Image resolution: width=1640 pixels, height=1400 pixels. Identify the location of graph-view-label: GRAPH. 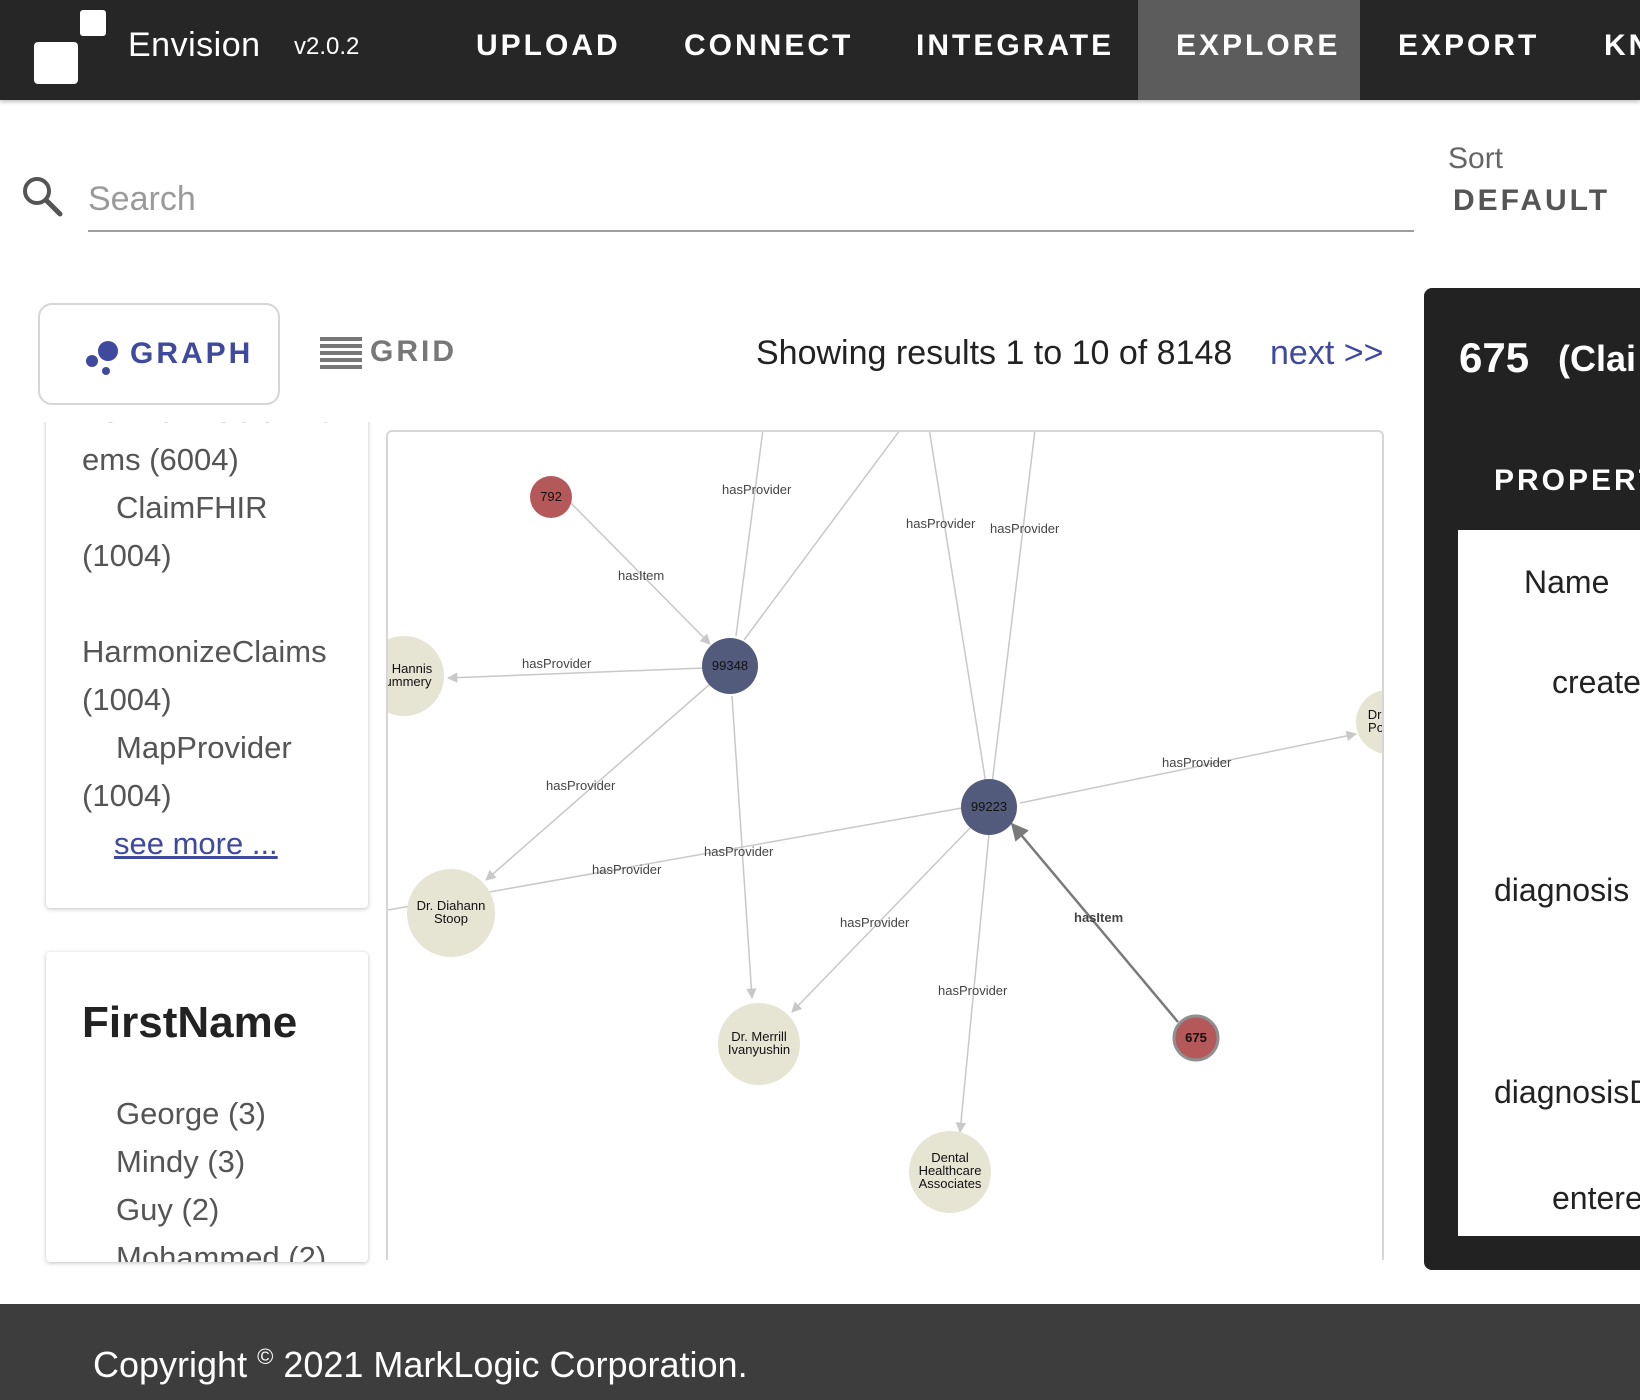
(192, 353).